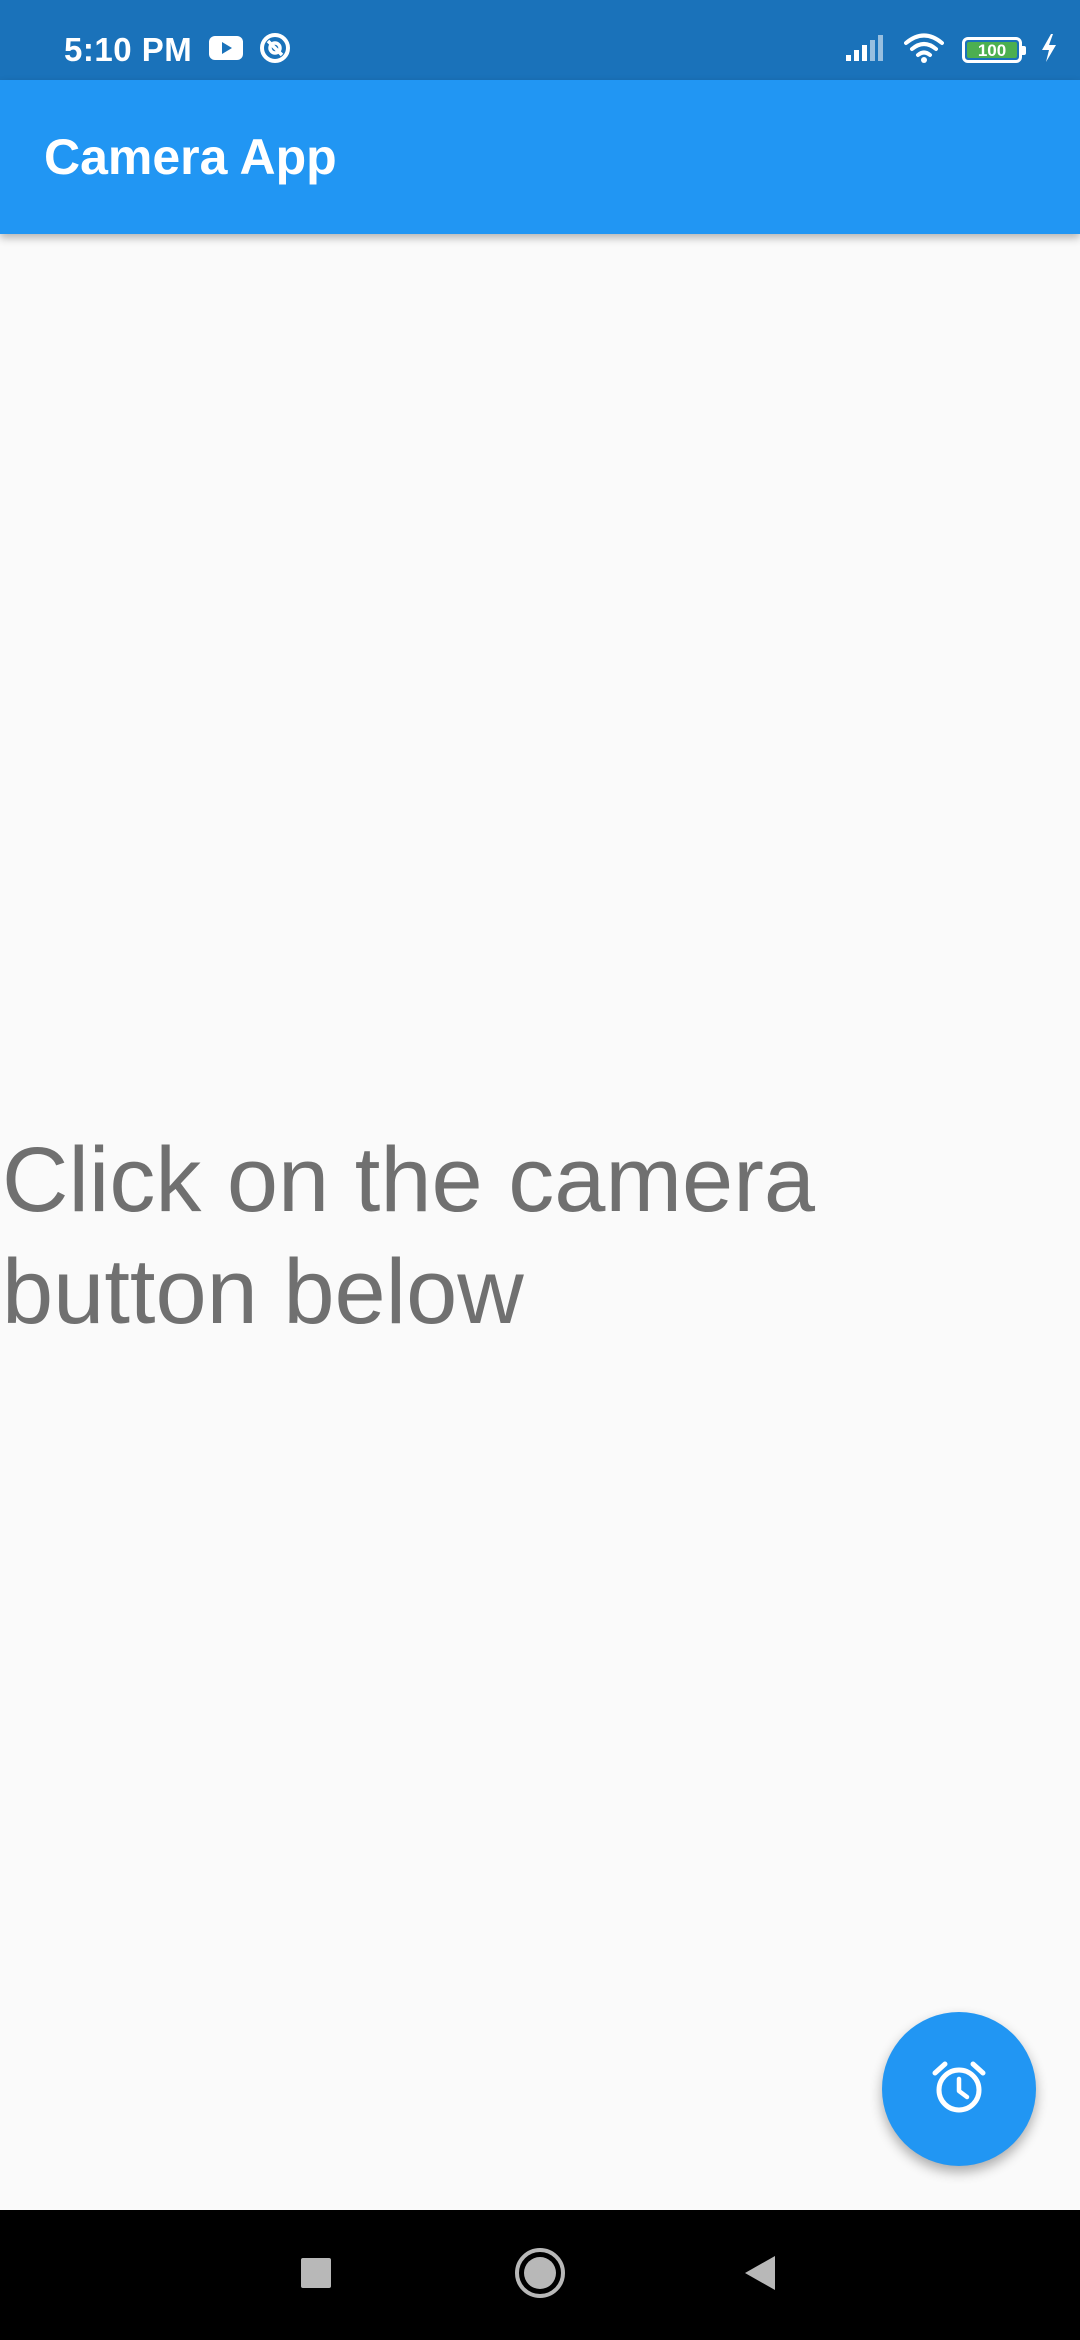 The image size is (1080, 2340). I want to click on charging-icon, so click(1049, 50).